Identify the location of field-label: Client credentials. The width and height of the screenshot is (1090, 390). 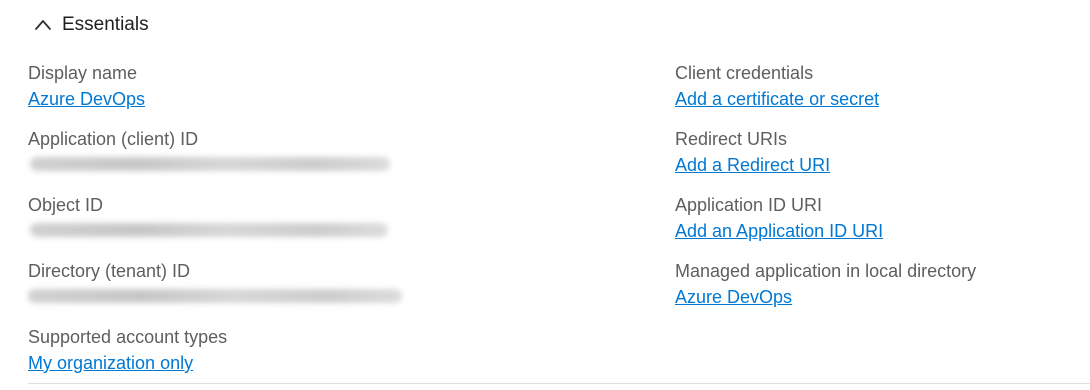
(744, 73).